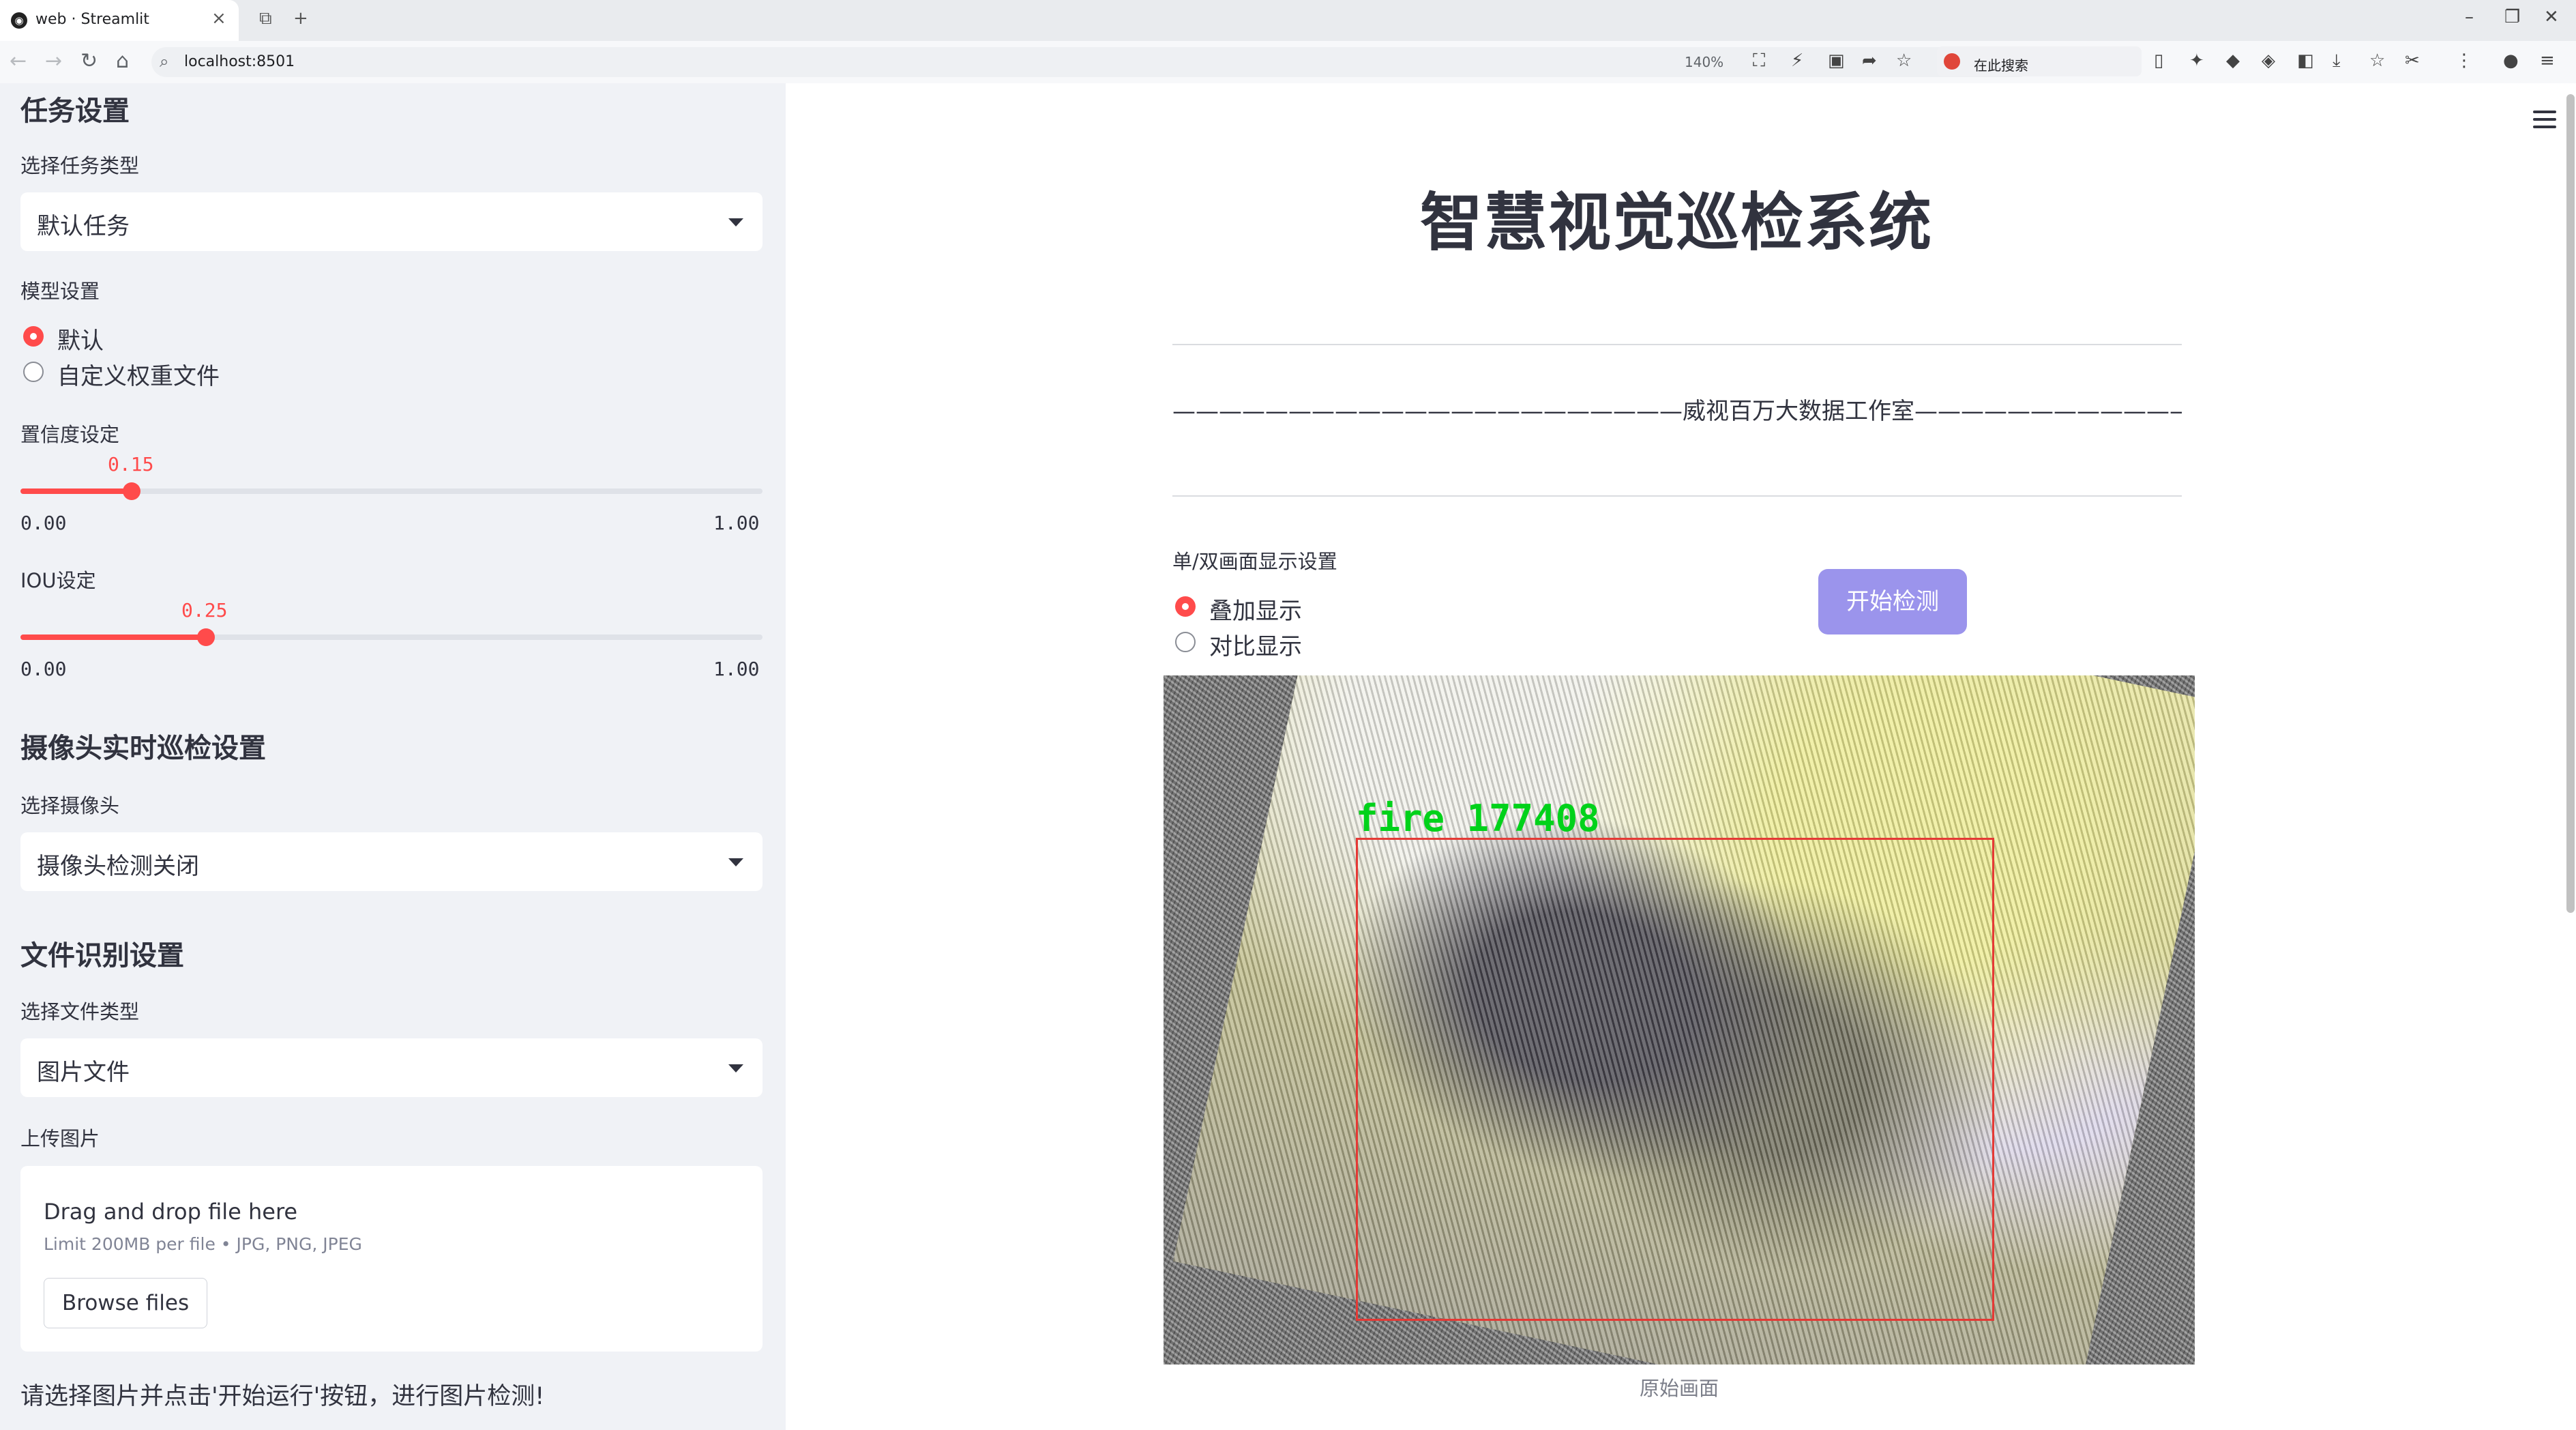 Image resolution: width=2576 pixels, height=1430 pixels. Describe the element at coordinates (2570, 504) in the screenshot. I see `scrollbar-thumb` at that location.